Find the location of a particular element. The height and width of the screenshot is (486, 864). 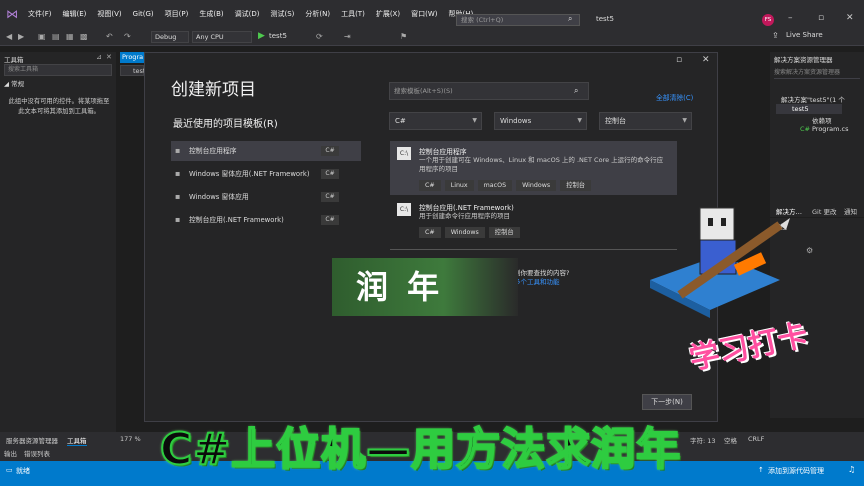

divider is located at coordinates (817, 78).